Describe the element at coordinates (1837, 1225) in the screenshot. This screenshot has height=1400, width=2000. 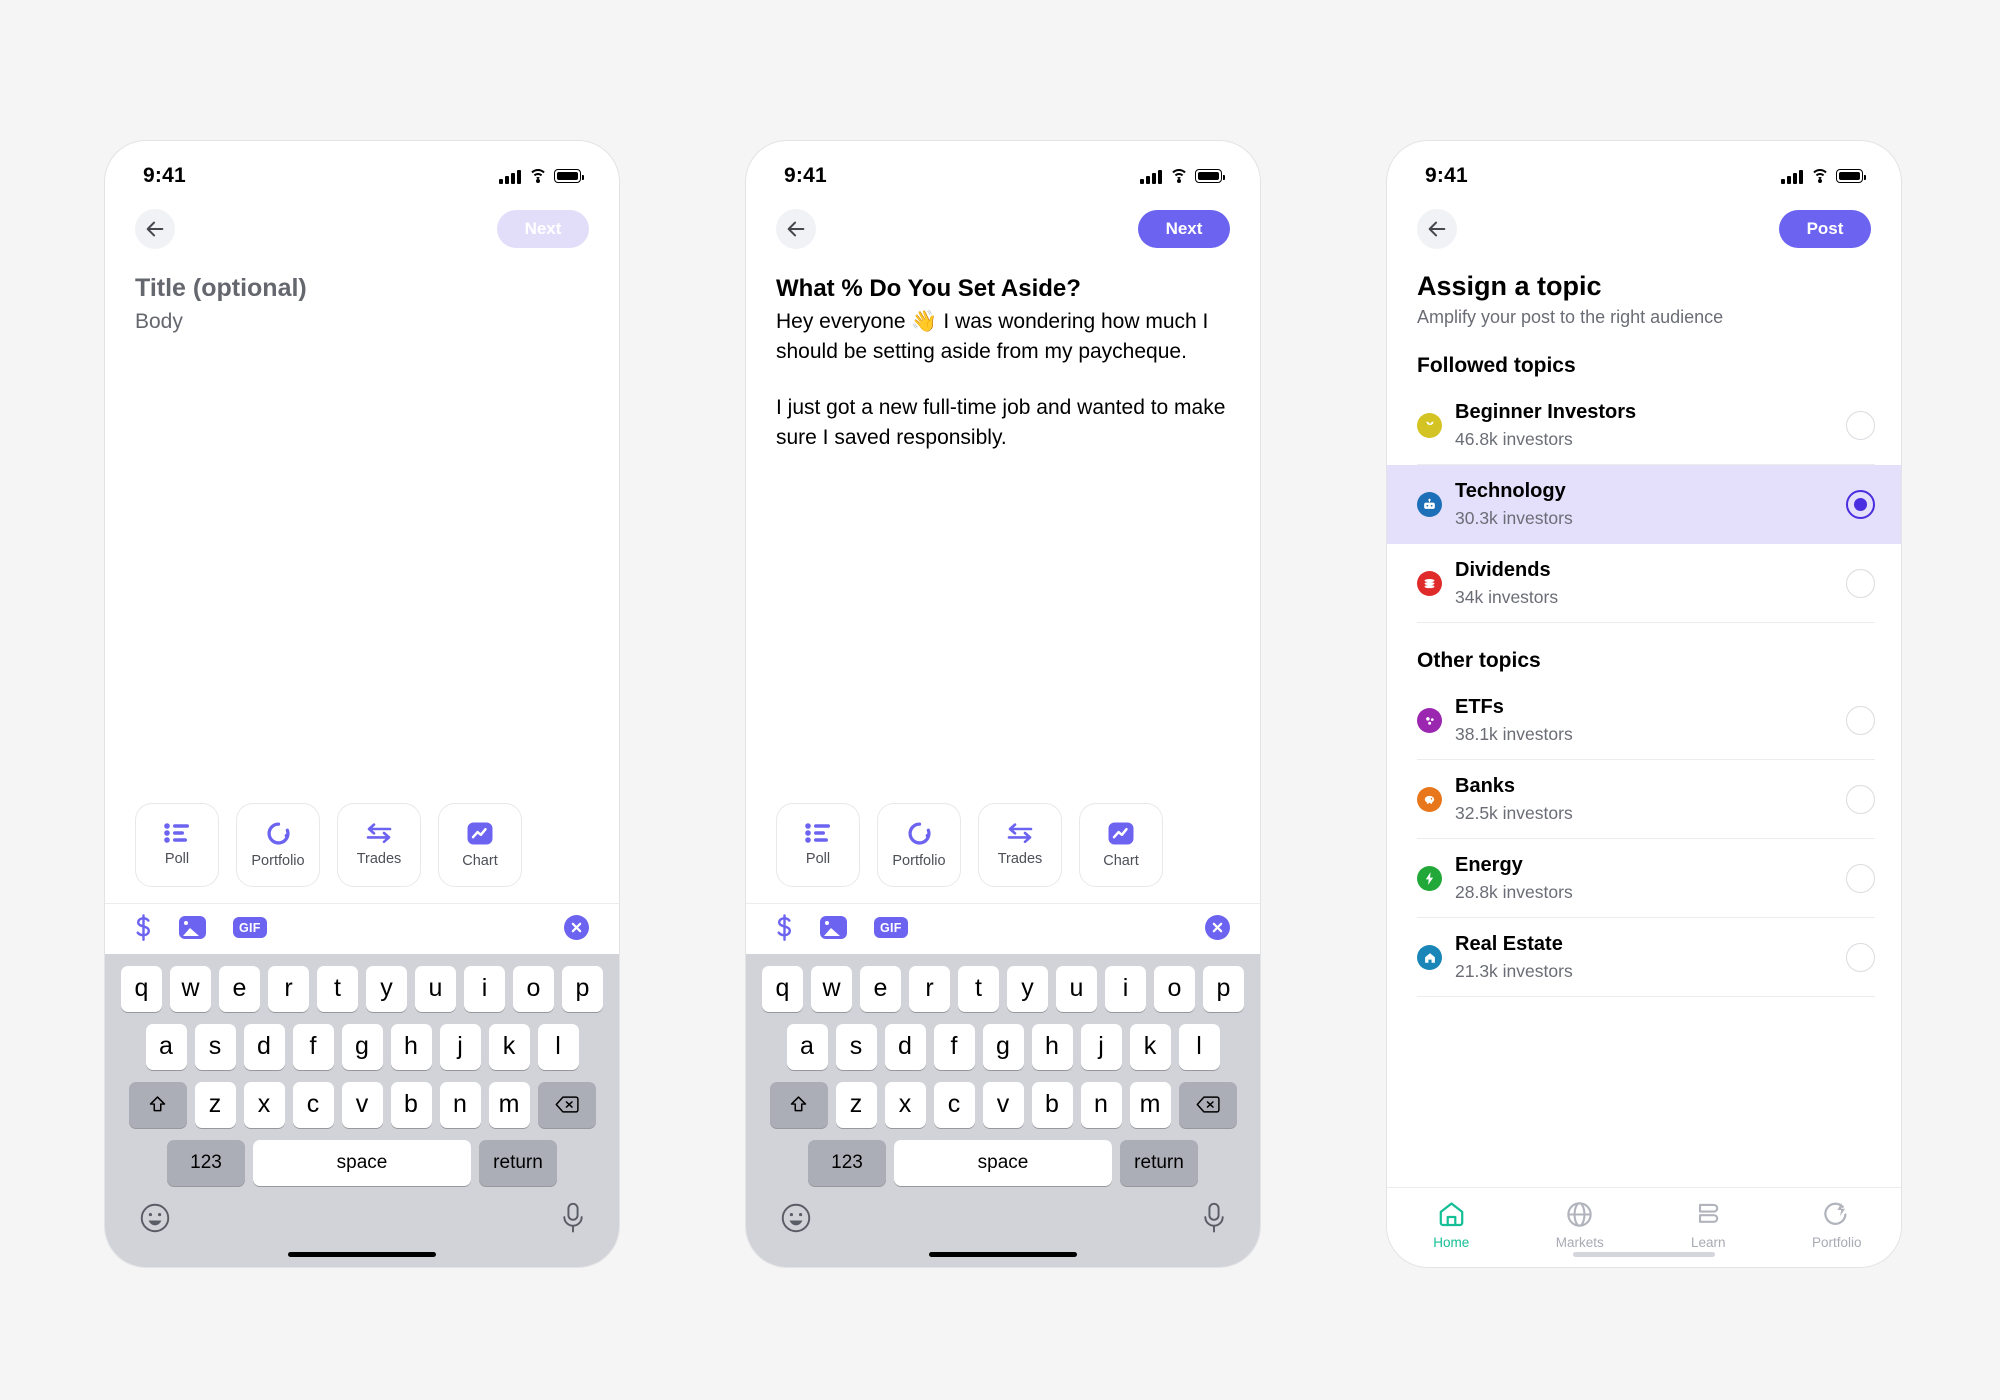
I see `tab-portfolio: Portfolio` at that location.